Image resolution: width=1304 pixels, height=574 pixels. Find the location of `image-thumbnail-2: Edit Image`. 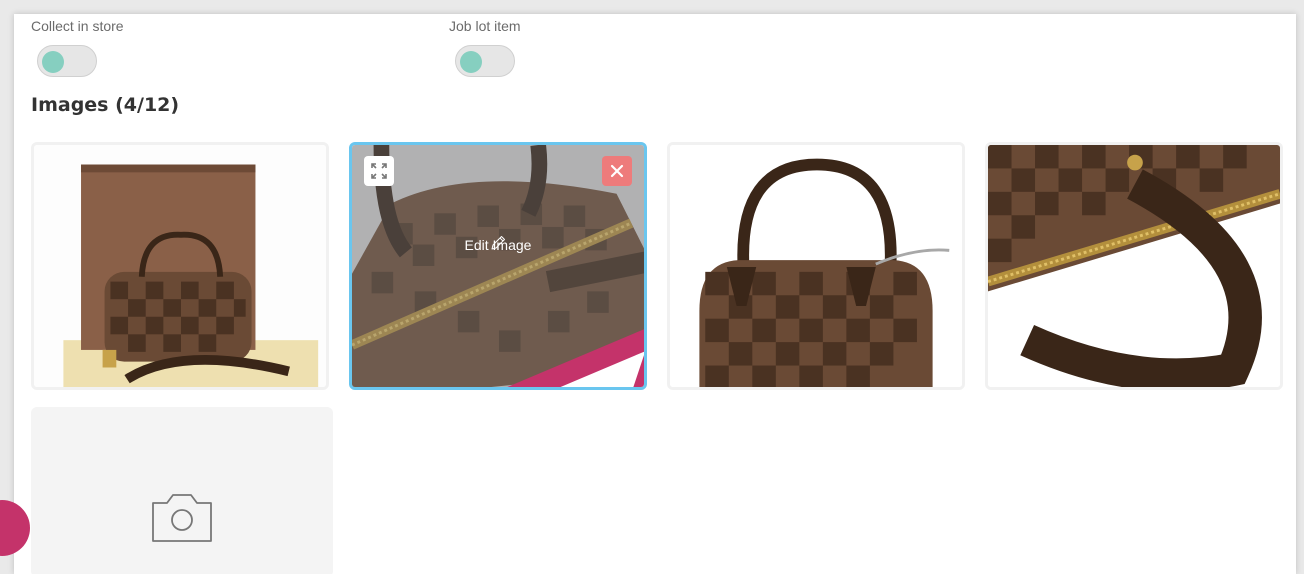

image-thumbnail-2: Edit Image is located at coordinates (498, 266).